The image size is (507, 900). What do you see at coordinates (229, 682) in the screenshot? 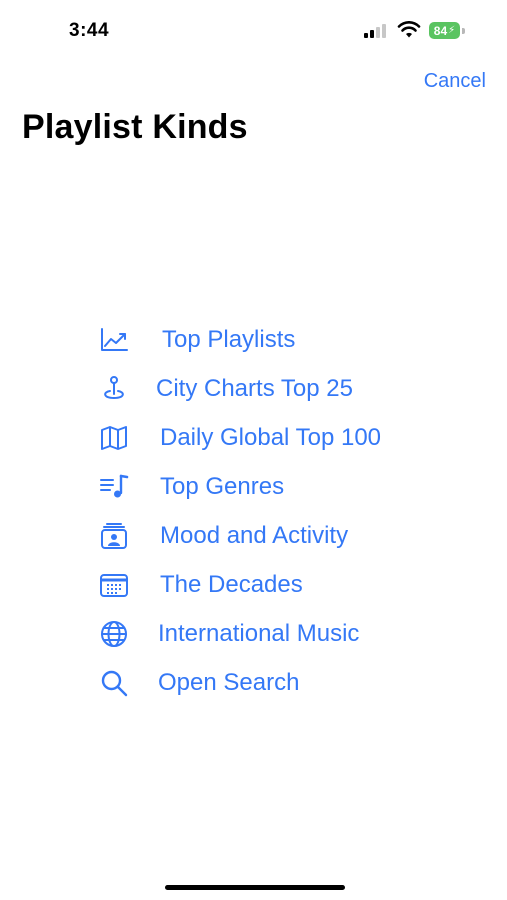
I see `menu-label: Open Search` at bounding box center [229, 682].